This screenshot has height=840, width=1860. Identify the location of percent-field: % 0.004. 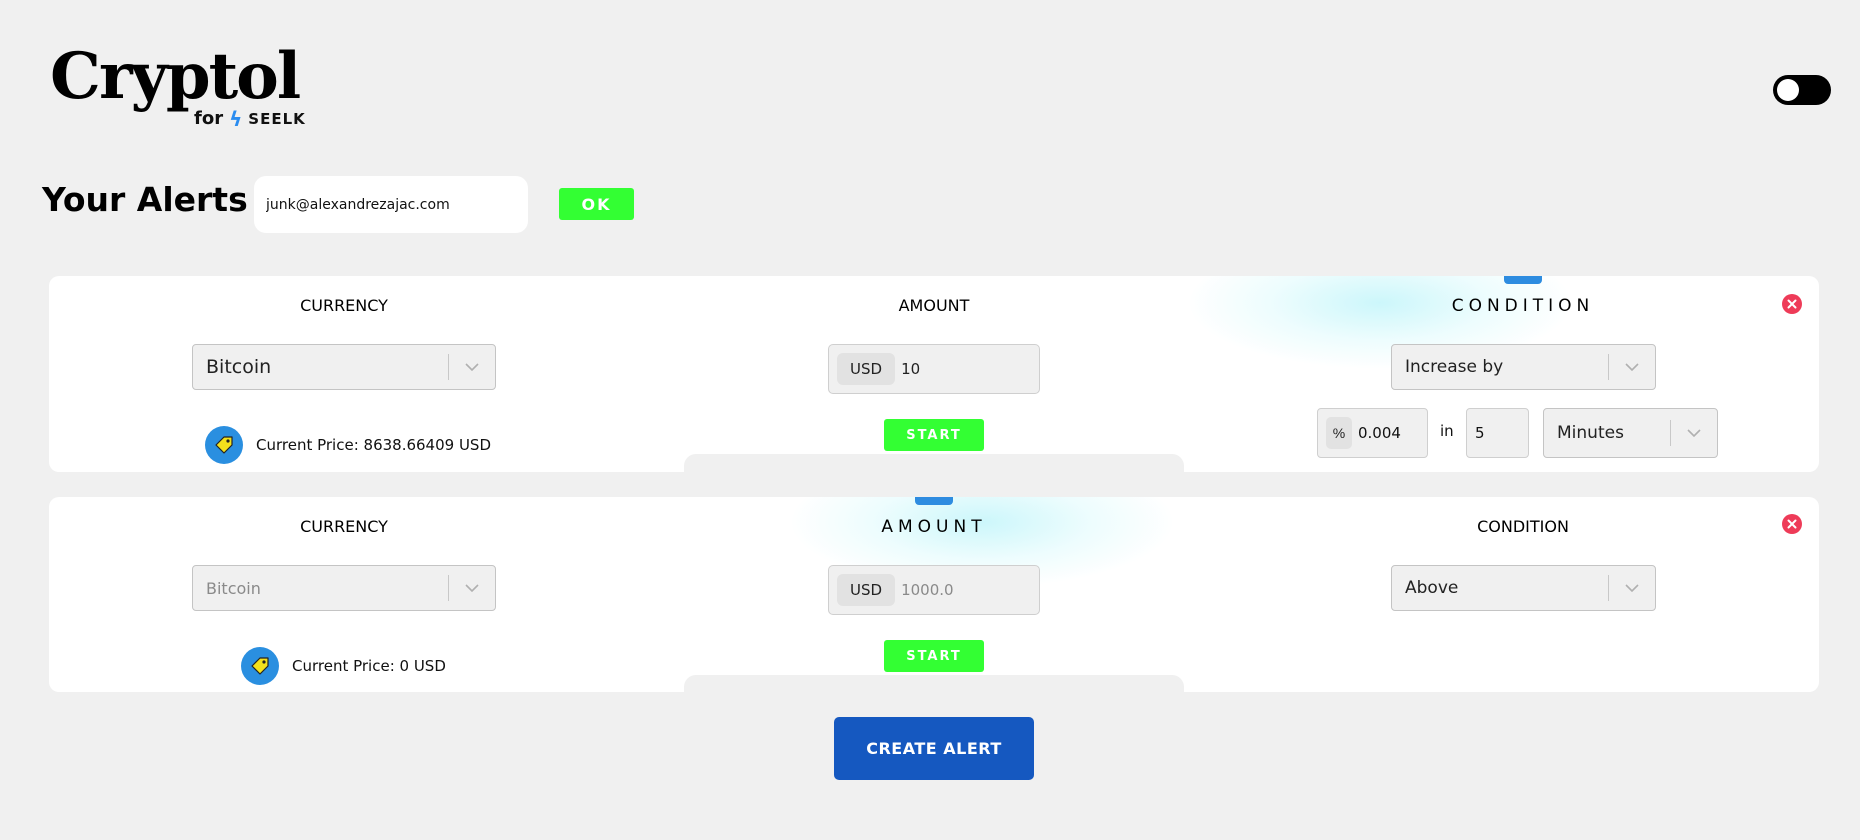
(1372, 433).